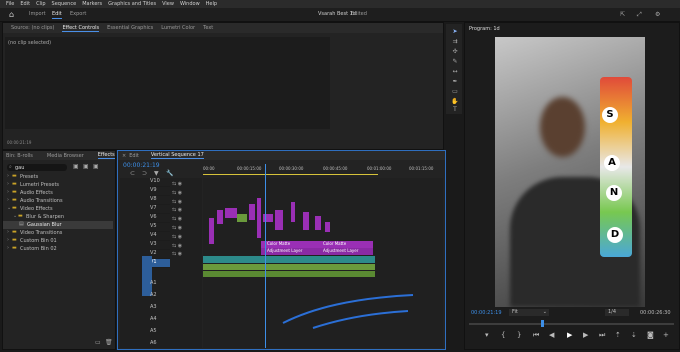  What do you see at coordinates (211, 4) in the screenshot?
I see `menu-help: Help` at bounding box center [211, 4].